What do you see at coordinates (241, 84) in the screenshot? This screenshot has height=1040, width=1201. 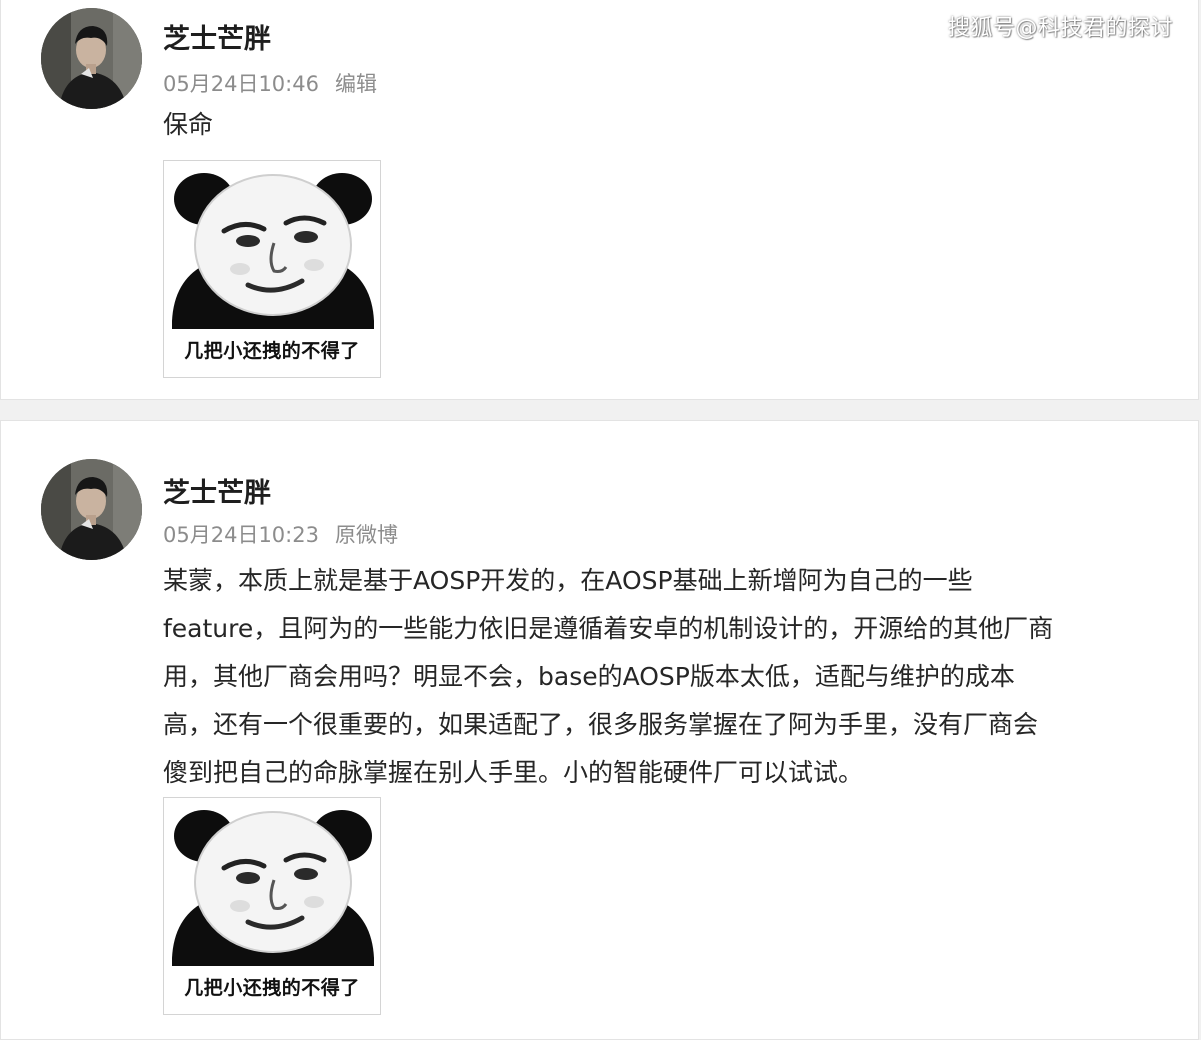 I see `post-time: 05月24日10:46` at bounding box center [241, 84].